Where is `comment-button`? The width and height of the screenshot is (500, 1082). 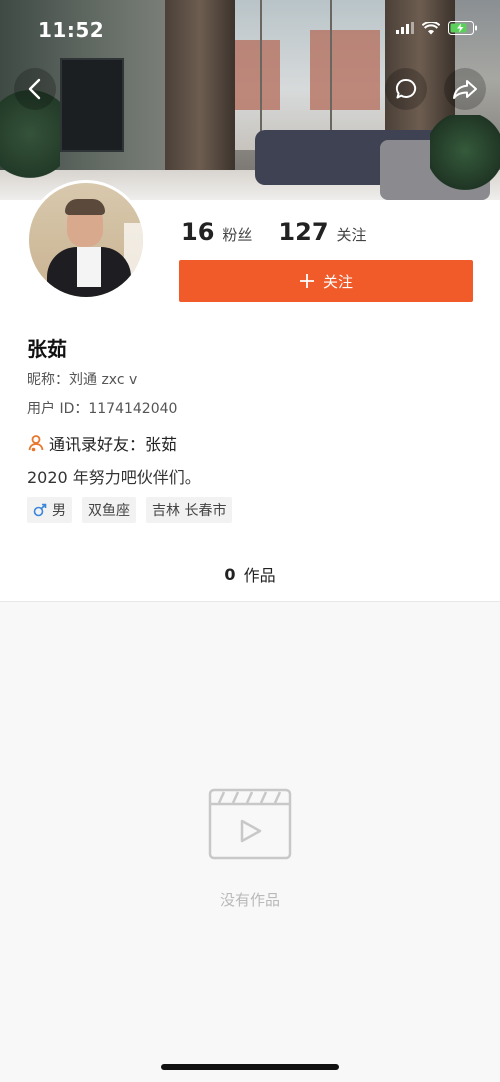
comment-button is located at coordinates (406, 89).